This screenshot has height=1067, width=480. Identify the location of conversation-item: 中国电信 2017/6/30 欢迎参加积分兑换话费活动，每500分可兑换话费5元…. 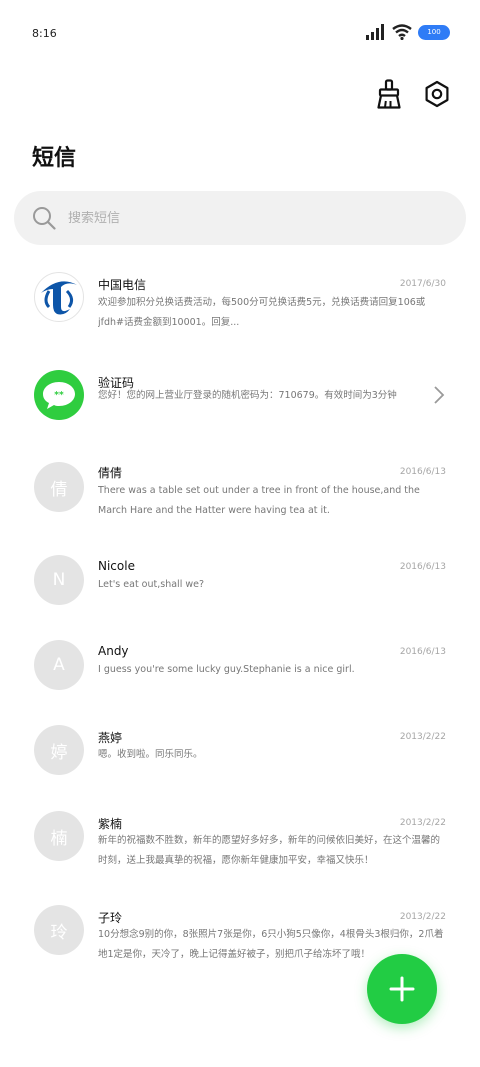
(240, 302).